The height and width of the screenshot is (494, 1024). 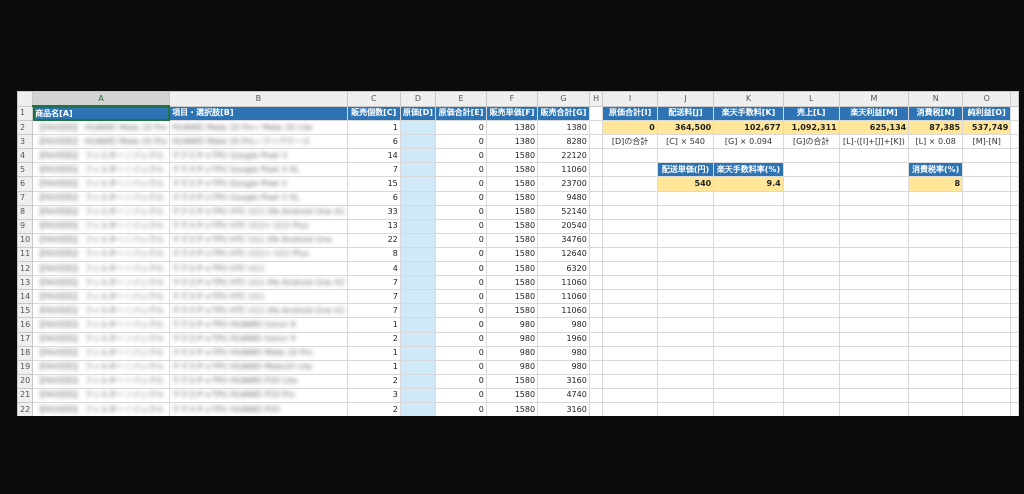 What do you see at coordinates (512, 113) in the screenshot?
I see `header-cell-f: 販売単価[F]` at bounding box center [512, 113].